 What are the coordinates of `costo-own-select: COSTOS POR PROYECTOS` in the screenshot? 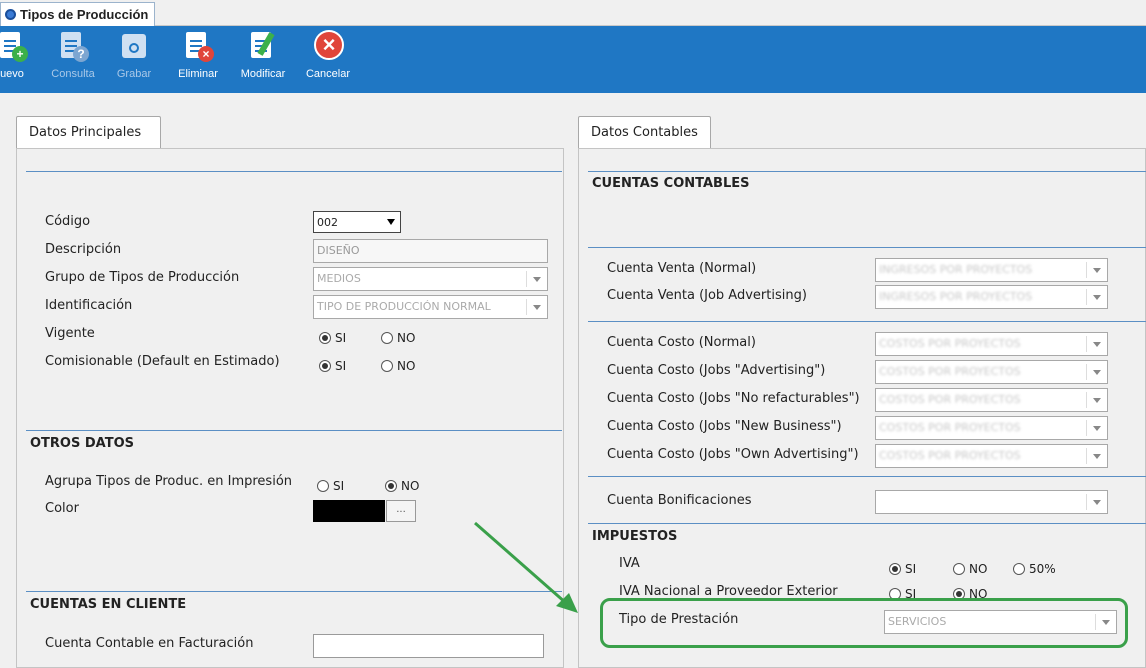 It's located at (991, 456).